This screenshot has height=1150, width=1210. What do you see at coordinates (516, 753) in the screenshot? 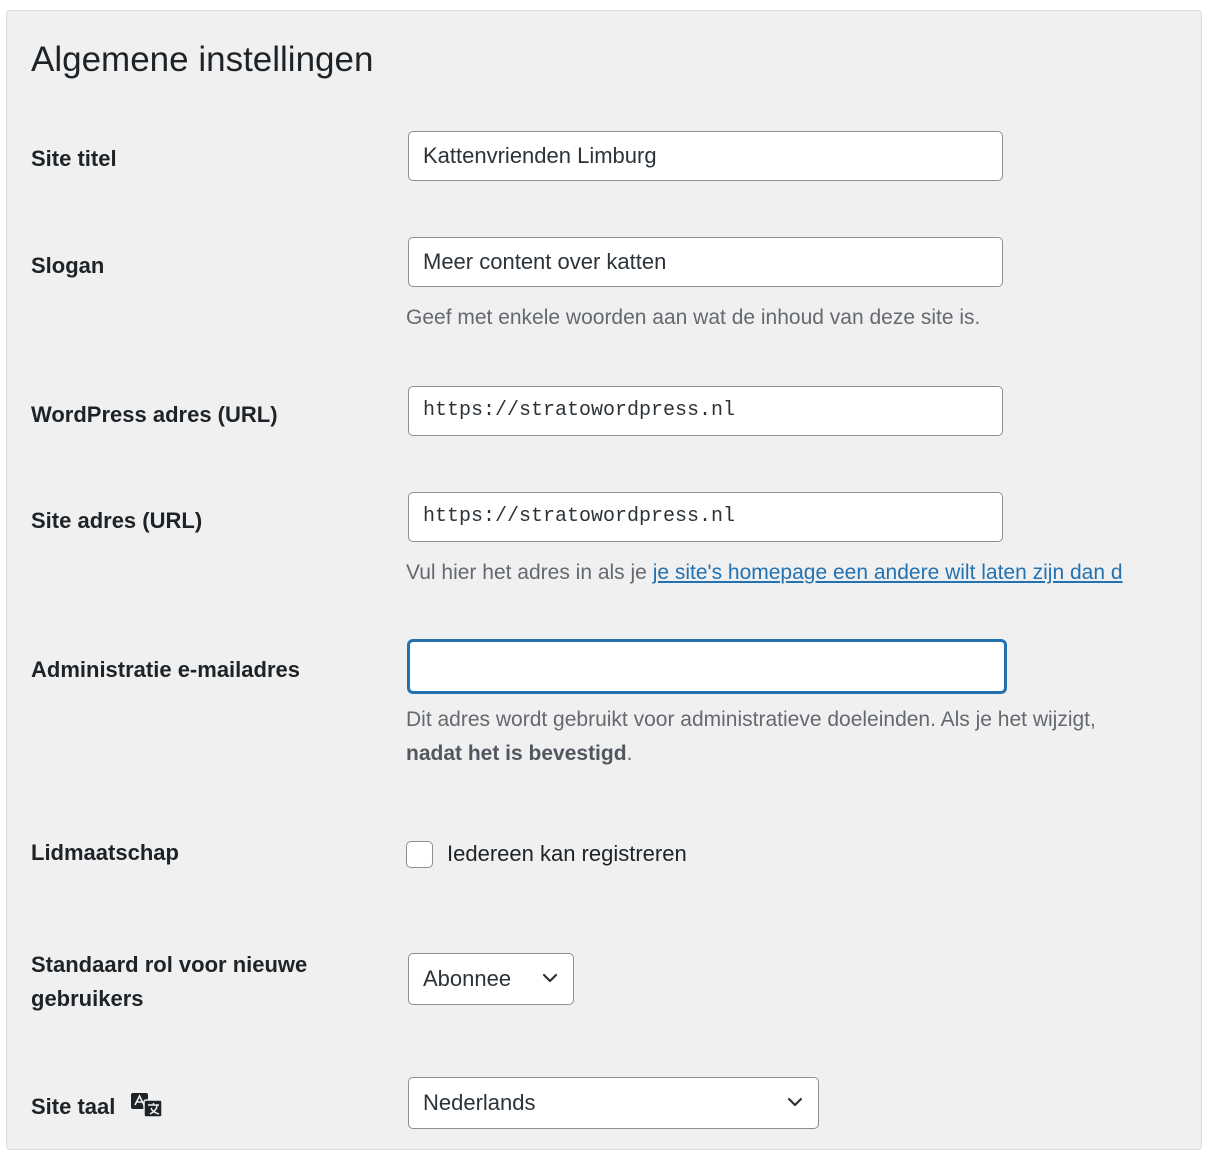
I see `admin-email-description-bold: nadat het is bevestigd` at bounding box center [516, 753].